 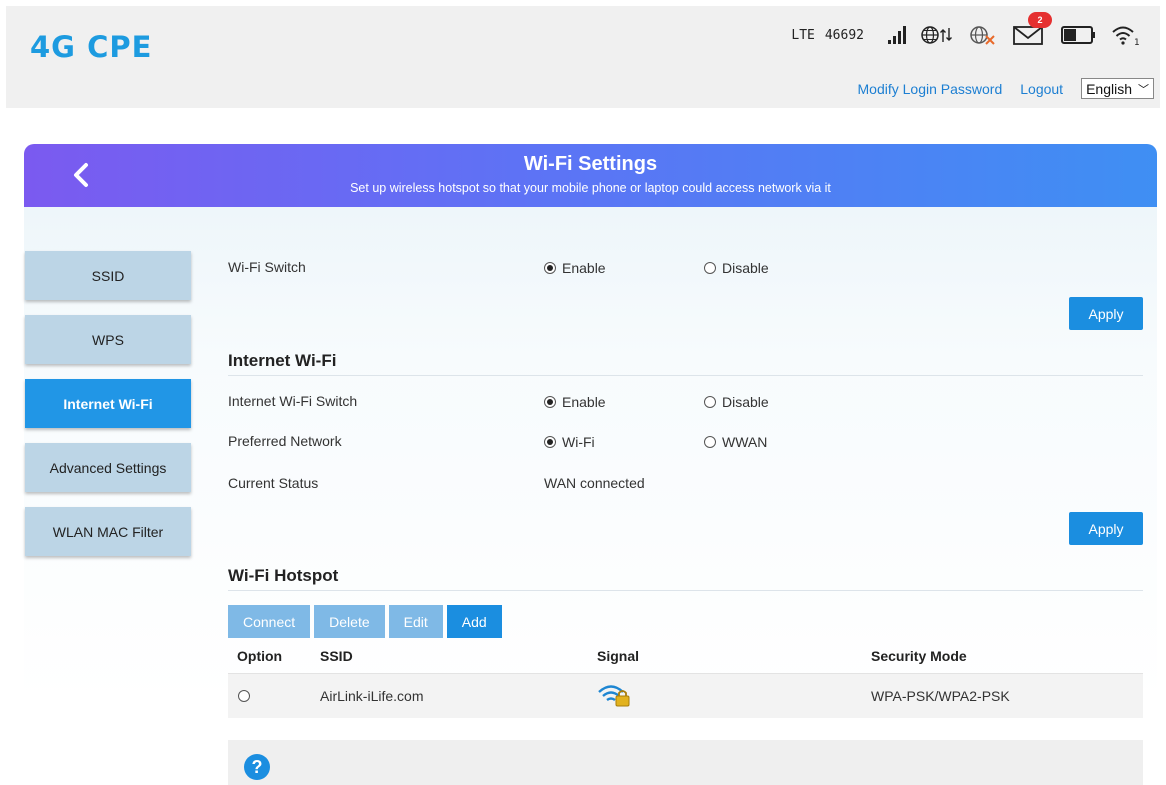 I want to click on wifi-switch-enable-radio: Enable, so click(x=575, y=268).